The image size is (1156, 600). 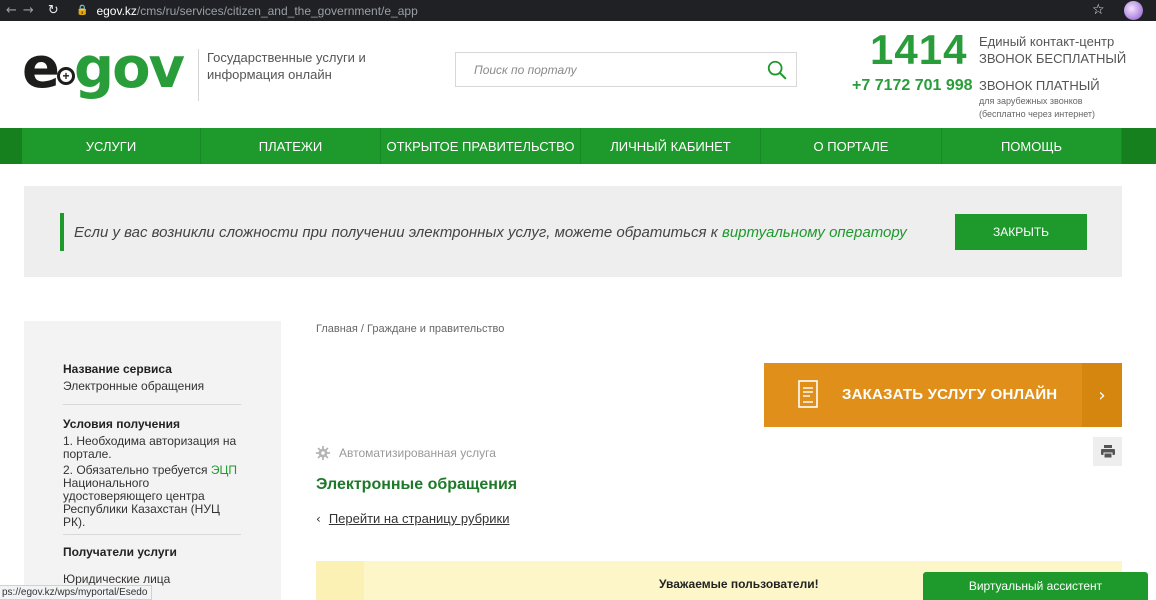 What do you see at coordinates (129, 68) in the screenshot?
I see `logo-gov: gov` at bounding box center [129, 68].